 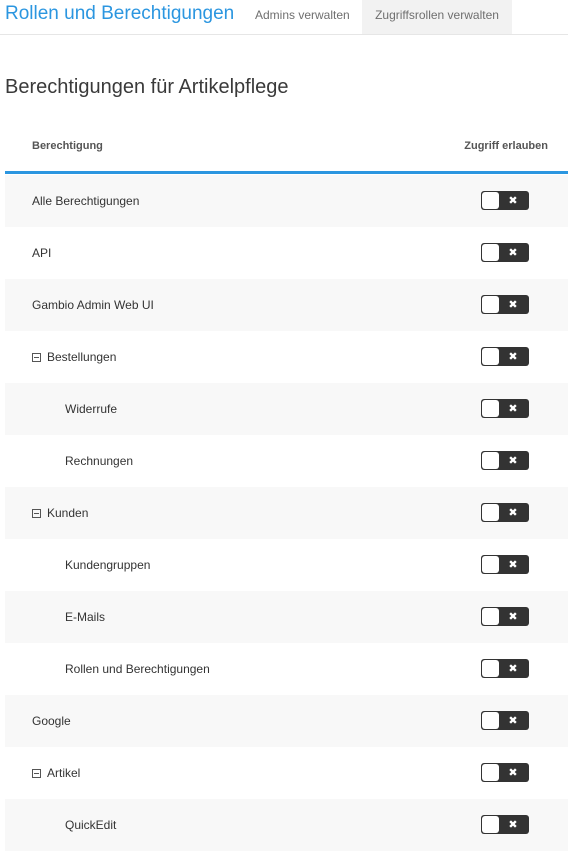 I want to click on permission-label: Google, so click(x=51, y=721).